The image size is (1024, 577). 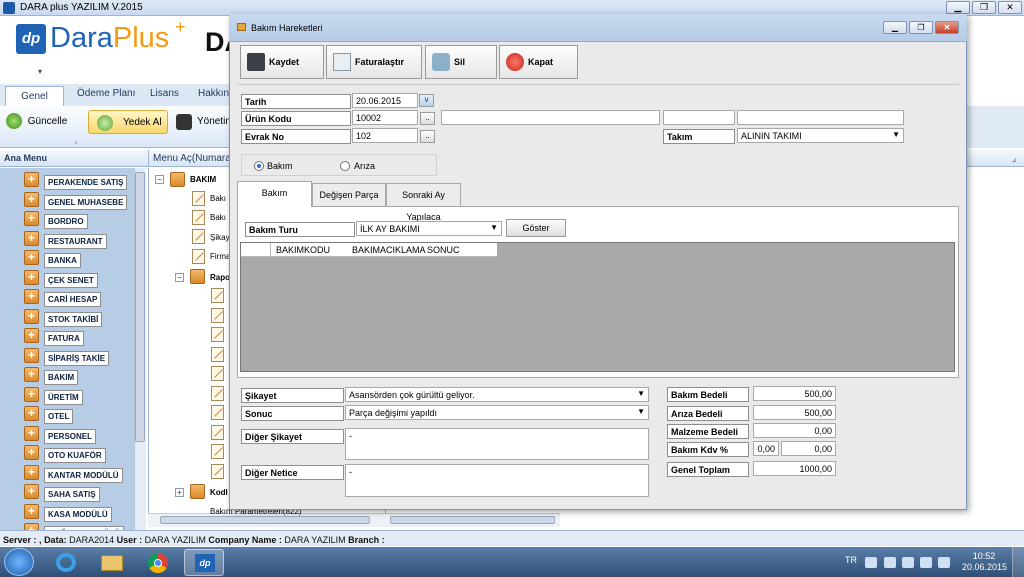 What do you see at coordinates (385, 117) in the screenshot?
I see `urun-kodu-field: 10002` at bounding box center [385, 117].